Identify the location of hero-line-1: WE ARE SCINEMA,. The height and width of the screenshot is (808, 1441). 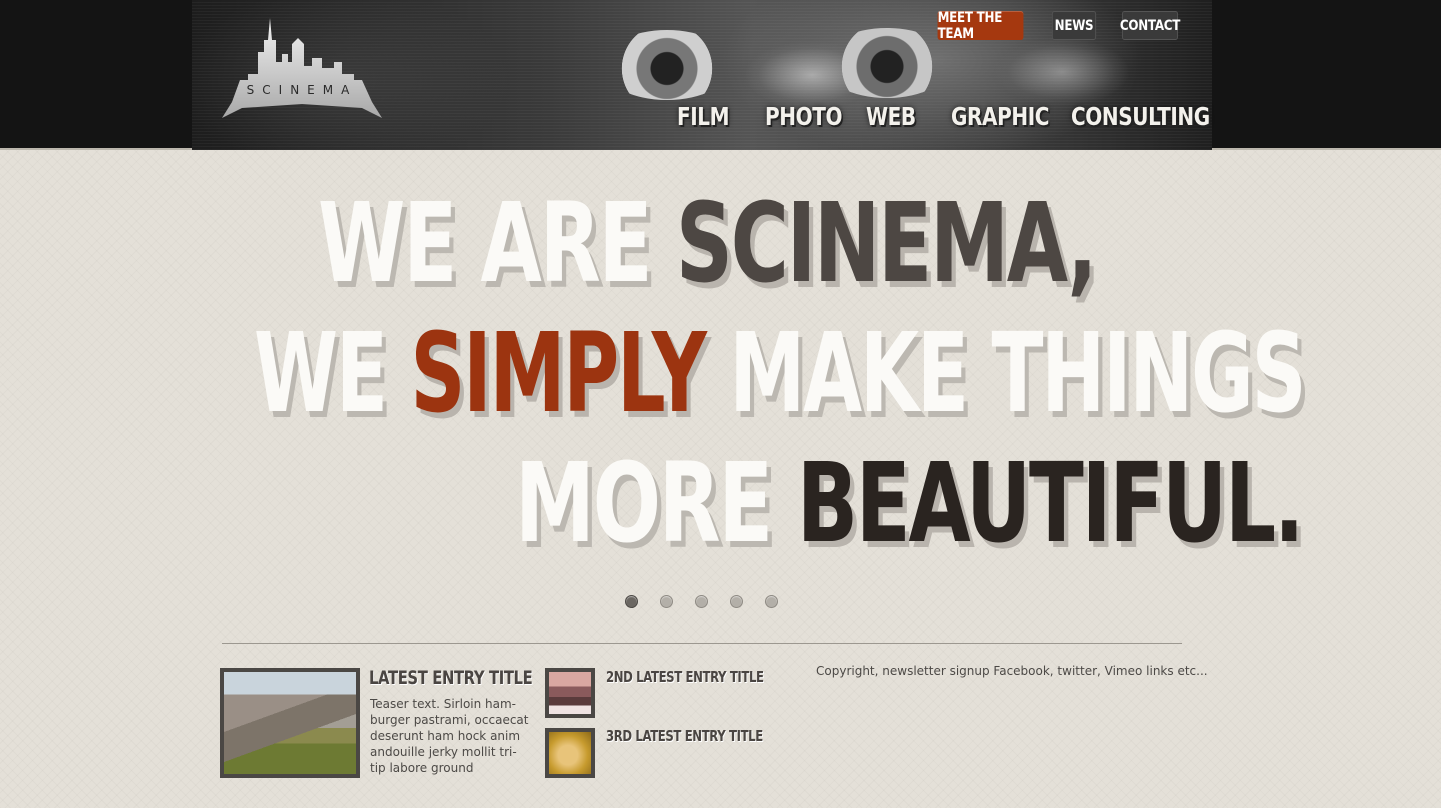
(707, 243).